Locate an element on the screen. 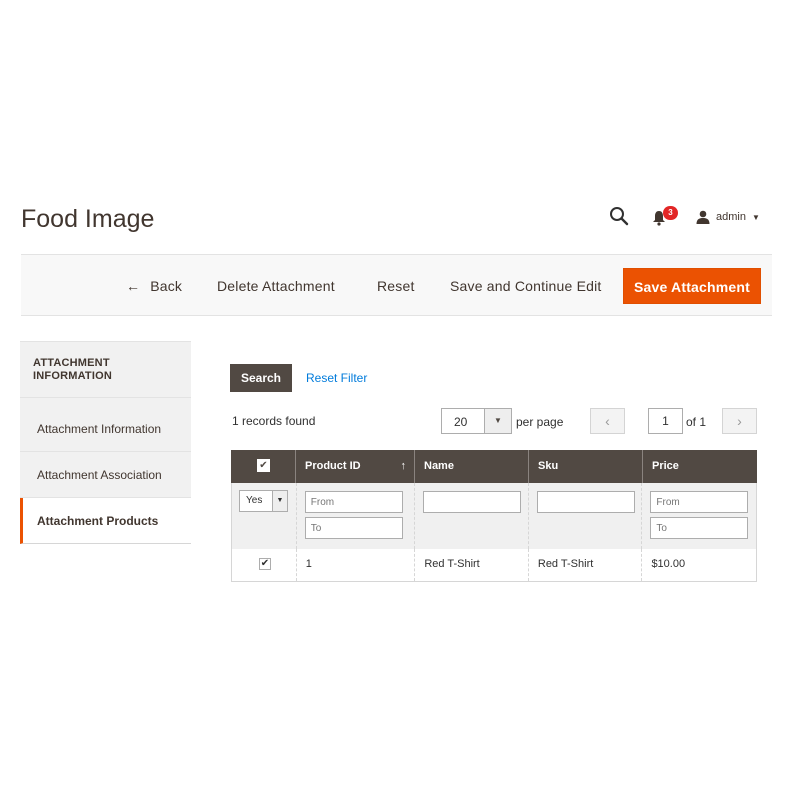 This screenshot has width=800, height=800. column-header-product-id: Product ID ↑ is located at coordinates (355, 466).